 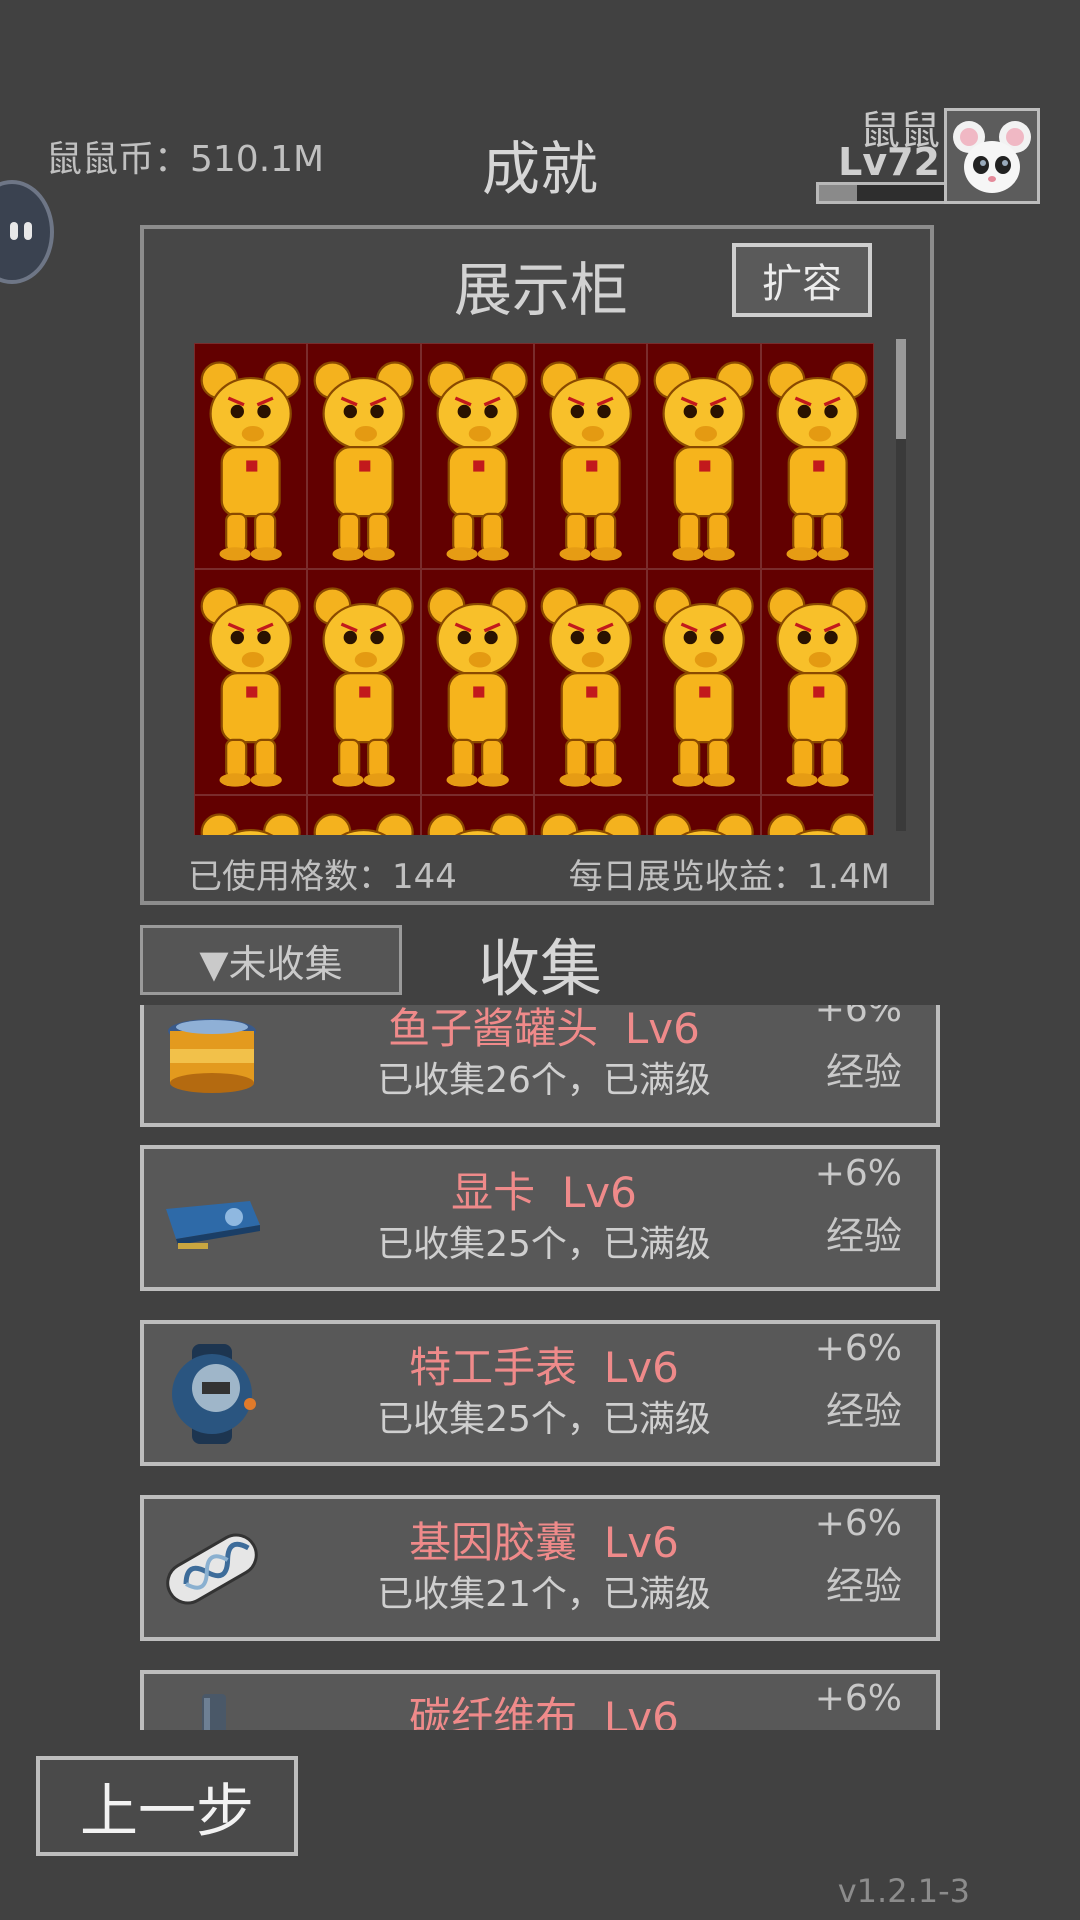 I want to click on back-button: 上一步, so click(x=167, y=1806).